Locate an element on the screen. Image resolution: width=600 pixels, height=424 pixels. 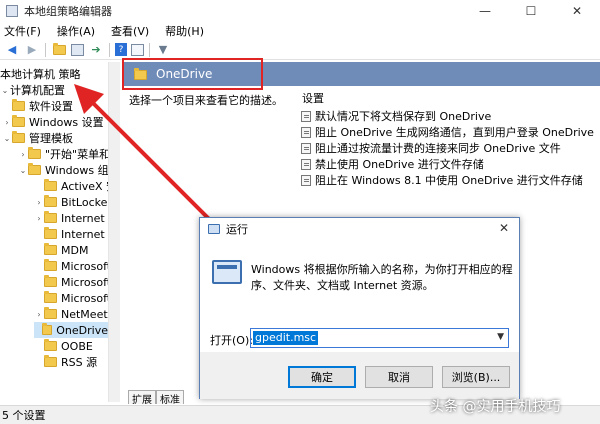
menu-help: 帮助(H) is located at coordinates (184, 31).